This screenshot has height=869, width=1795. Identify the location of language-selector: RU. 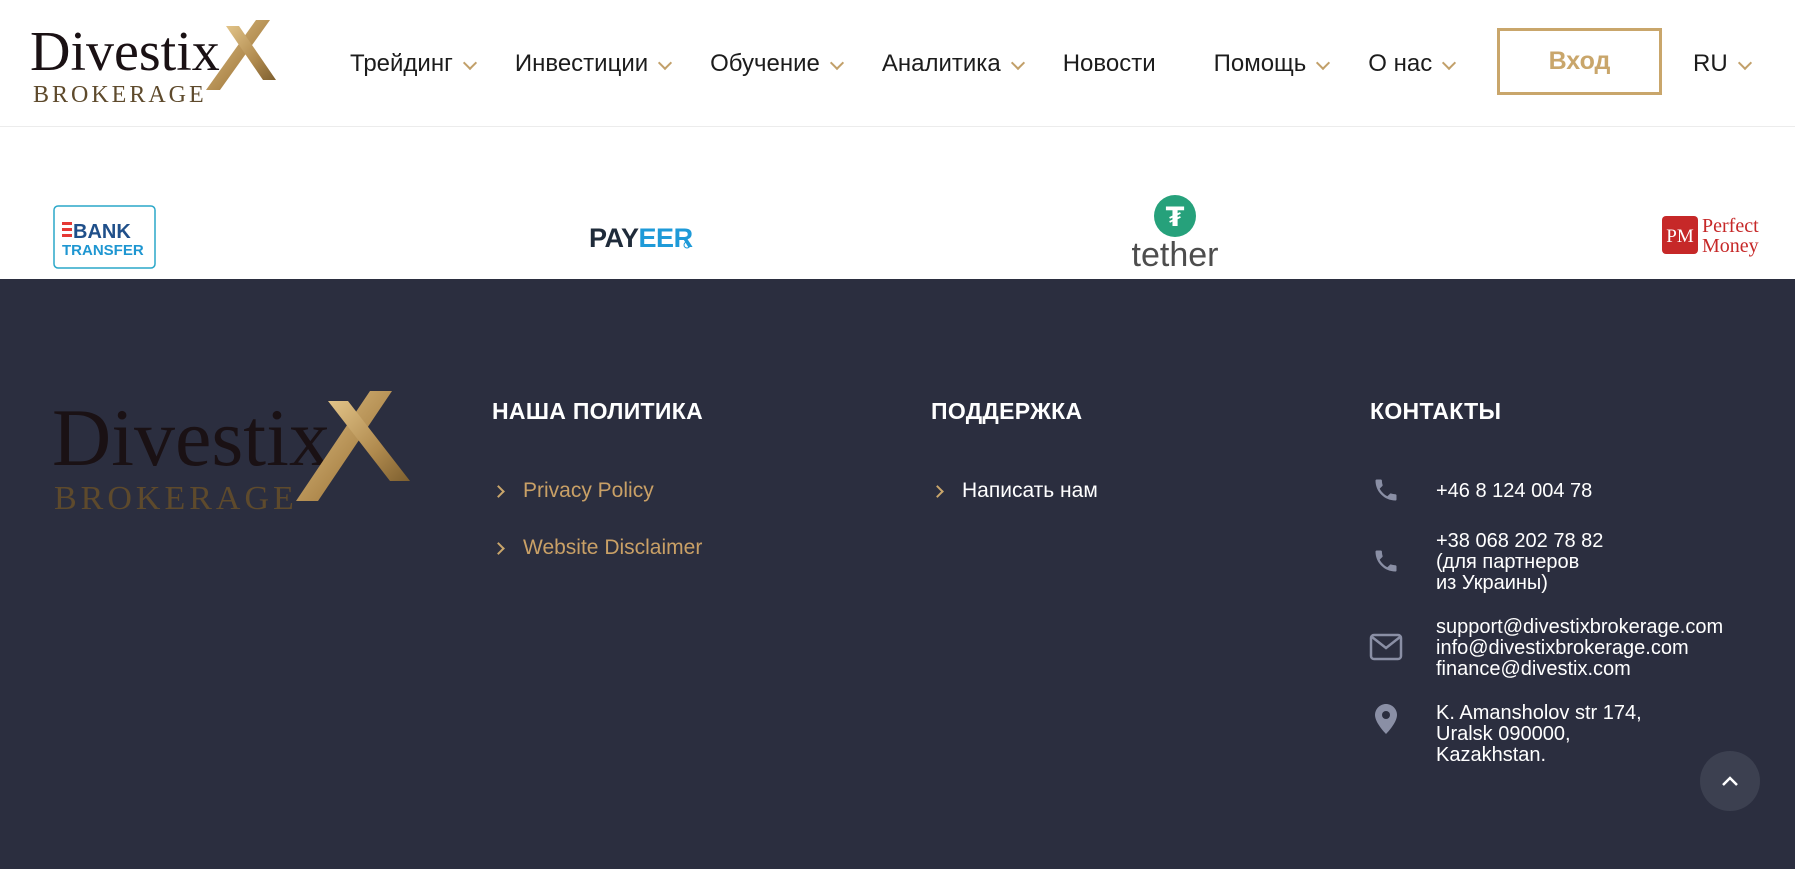
(1722, 63).